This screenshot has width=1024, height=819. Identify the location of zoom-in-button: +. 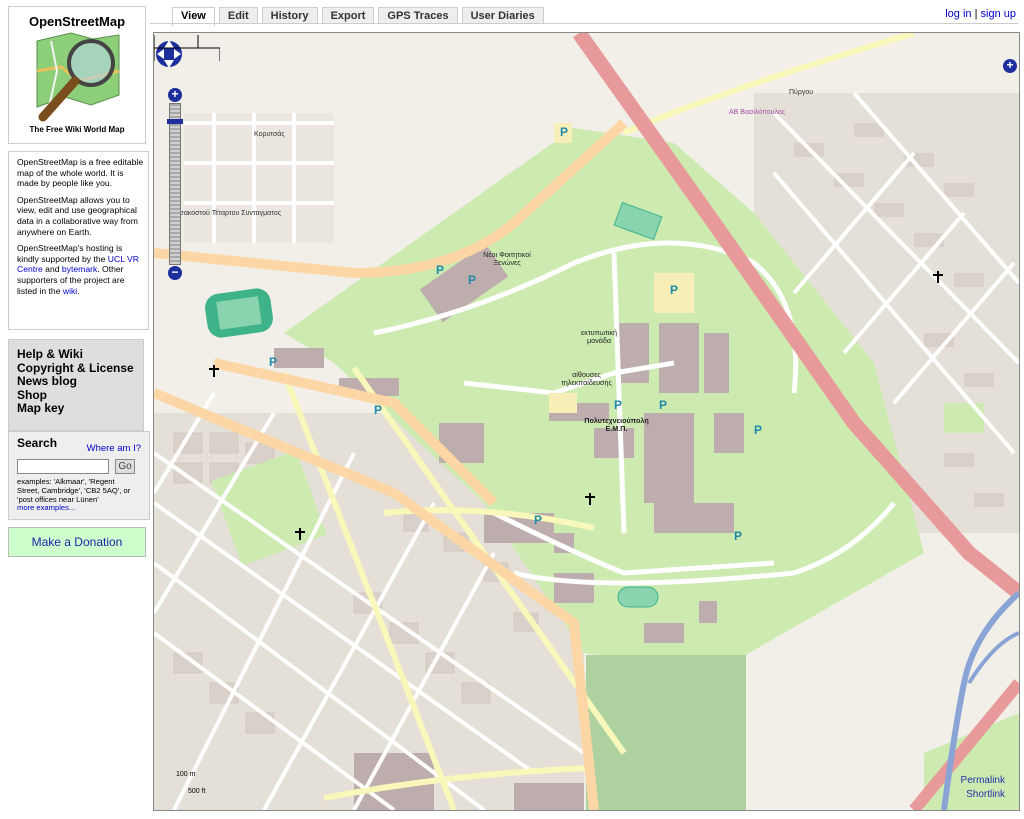
(175, 95).